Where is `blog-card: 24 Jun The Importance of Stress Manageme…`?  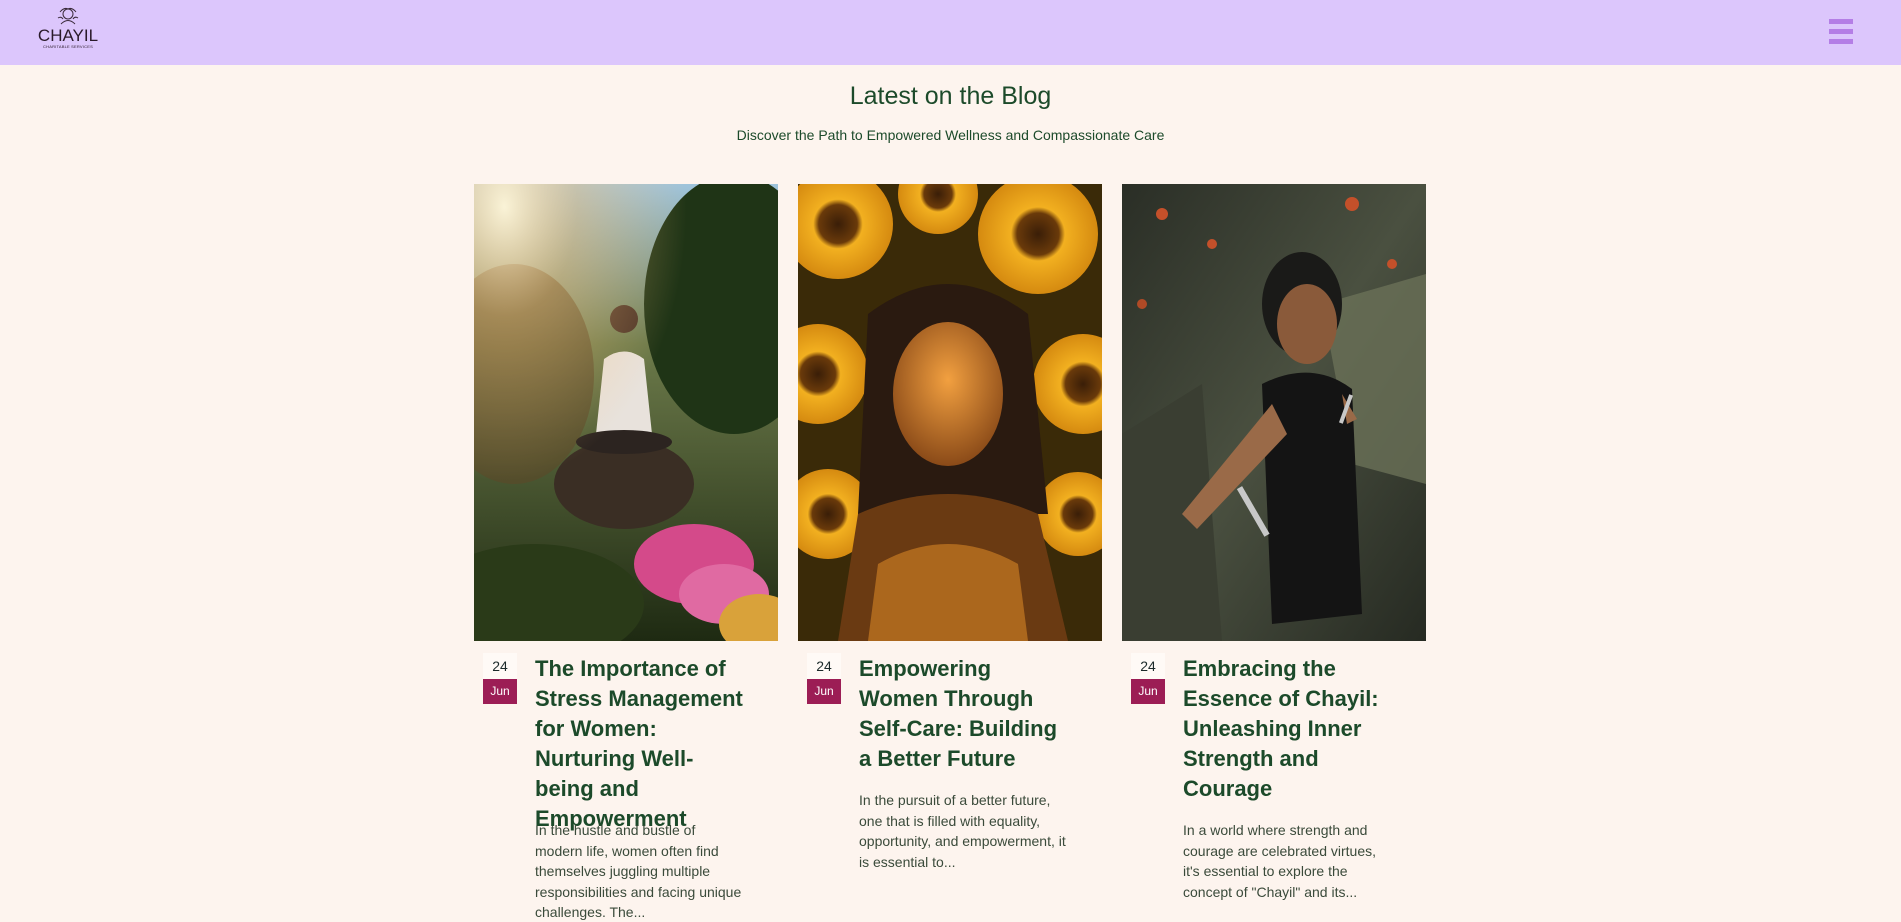
blog-card: 24 Jun The Importance of Stress Manageme… is located at coordinates (626, 553).